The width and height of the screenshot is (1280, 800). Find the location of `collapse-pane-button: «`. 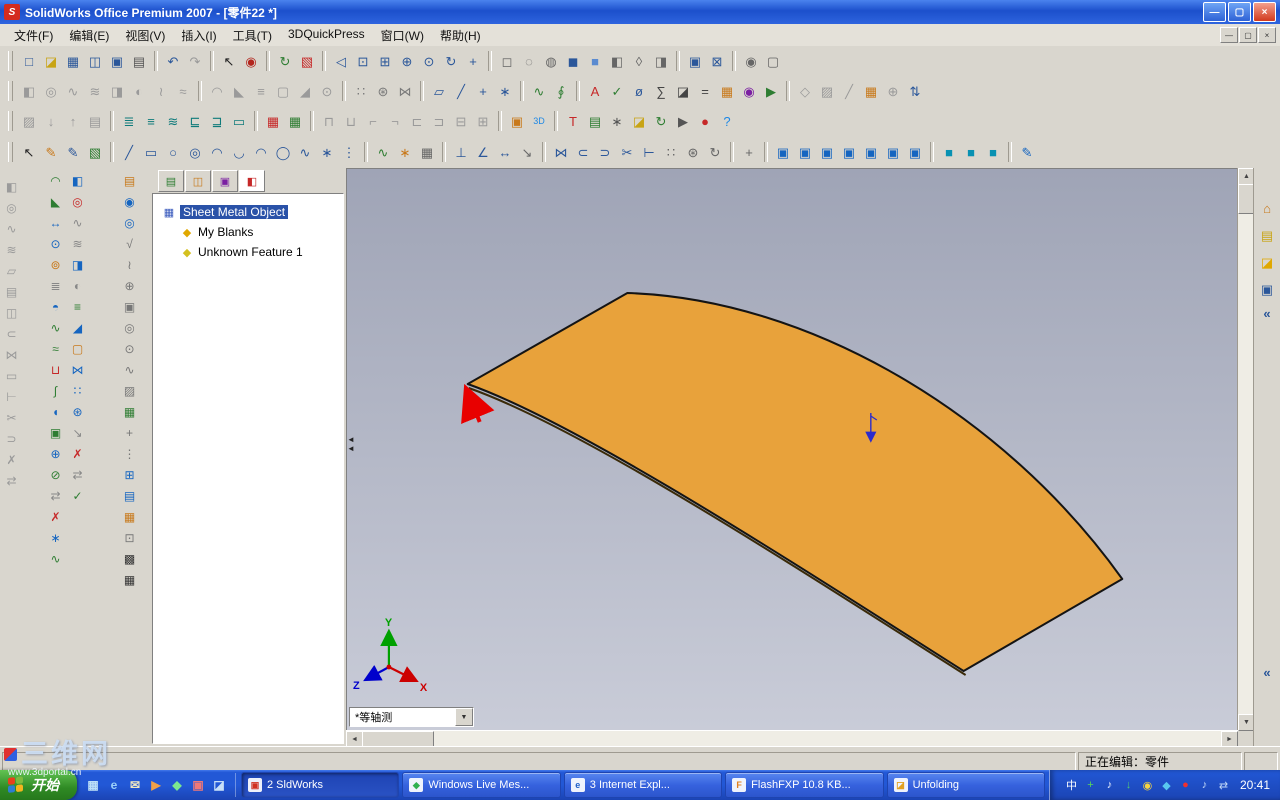

collapse-pane-button: « is located at coordinates (1266, 313).